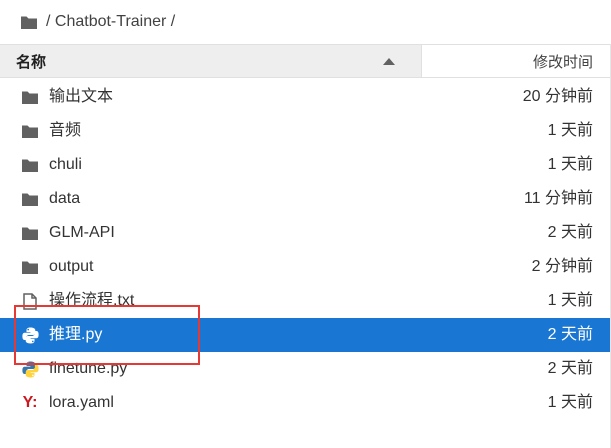 The image size is (611, 448). I want to click on file-row: 推理.py 2 天前, so click(305, 335).